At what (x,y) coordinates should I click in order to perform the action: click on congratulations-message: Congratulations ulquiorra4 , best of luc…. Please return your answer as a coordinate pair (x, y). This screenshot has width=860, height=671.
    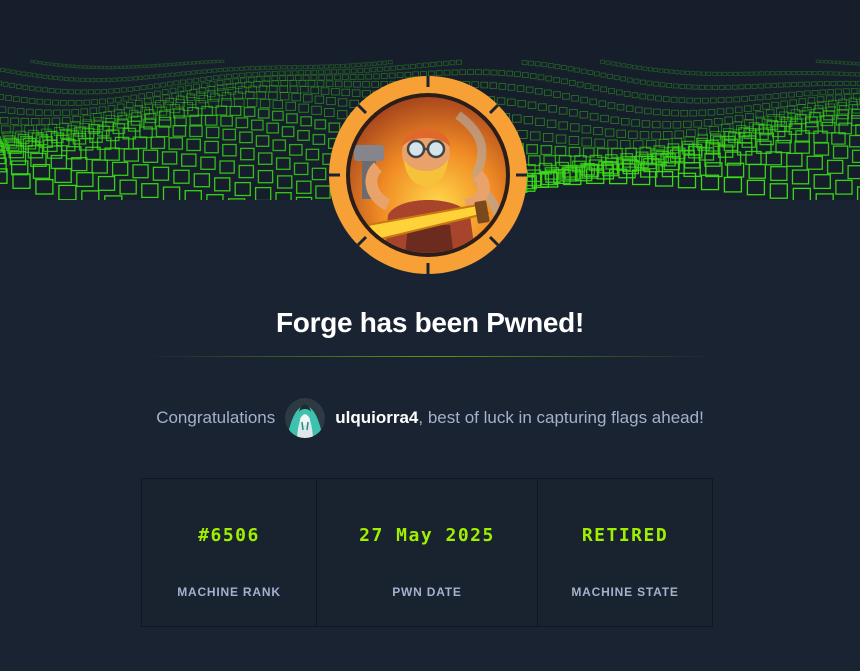
    Looking at the image, I should click on (430, 418).